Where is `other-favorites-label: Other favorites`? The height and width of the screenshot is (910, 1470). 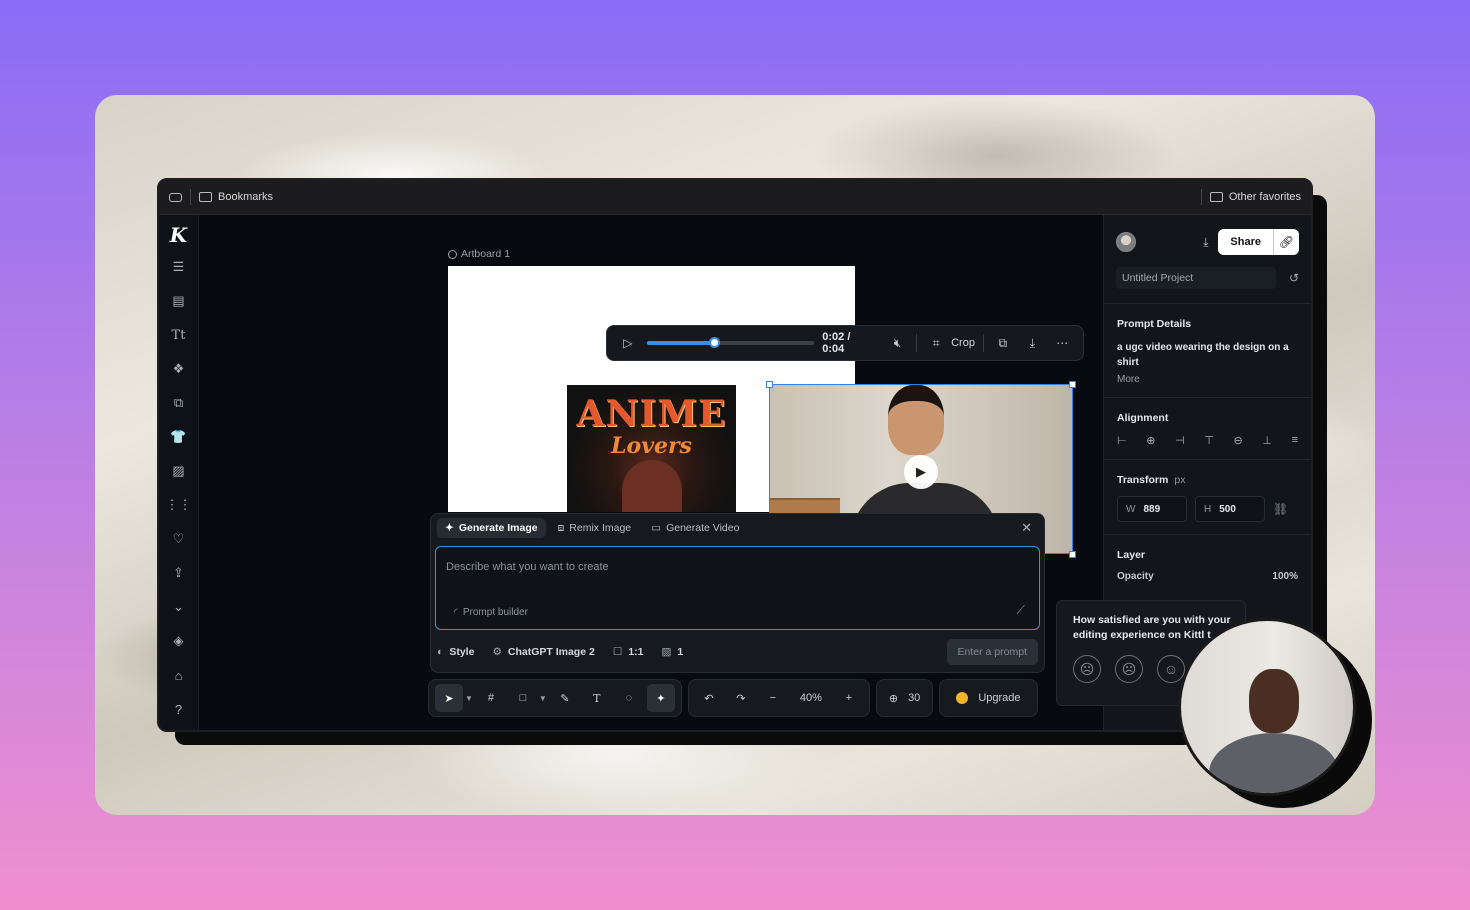
other-favorites-label: Other favorites is located at coordinates (1264, 197).